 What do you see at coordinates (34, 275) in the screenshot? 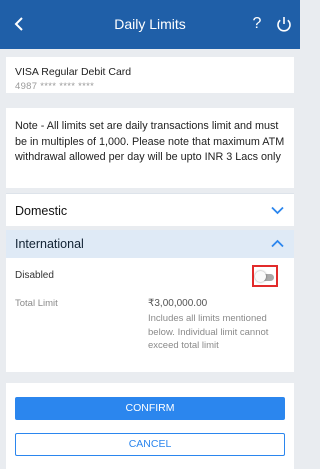
I see `status-label: Disabled` at bounding box center [34, 275].